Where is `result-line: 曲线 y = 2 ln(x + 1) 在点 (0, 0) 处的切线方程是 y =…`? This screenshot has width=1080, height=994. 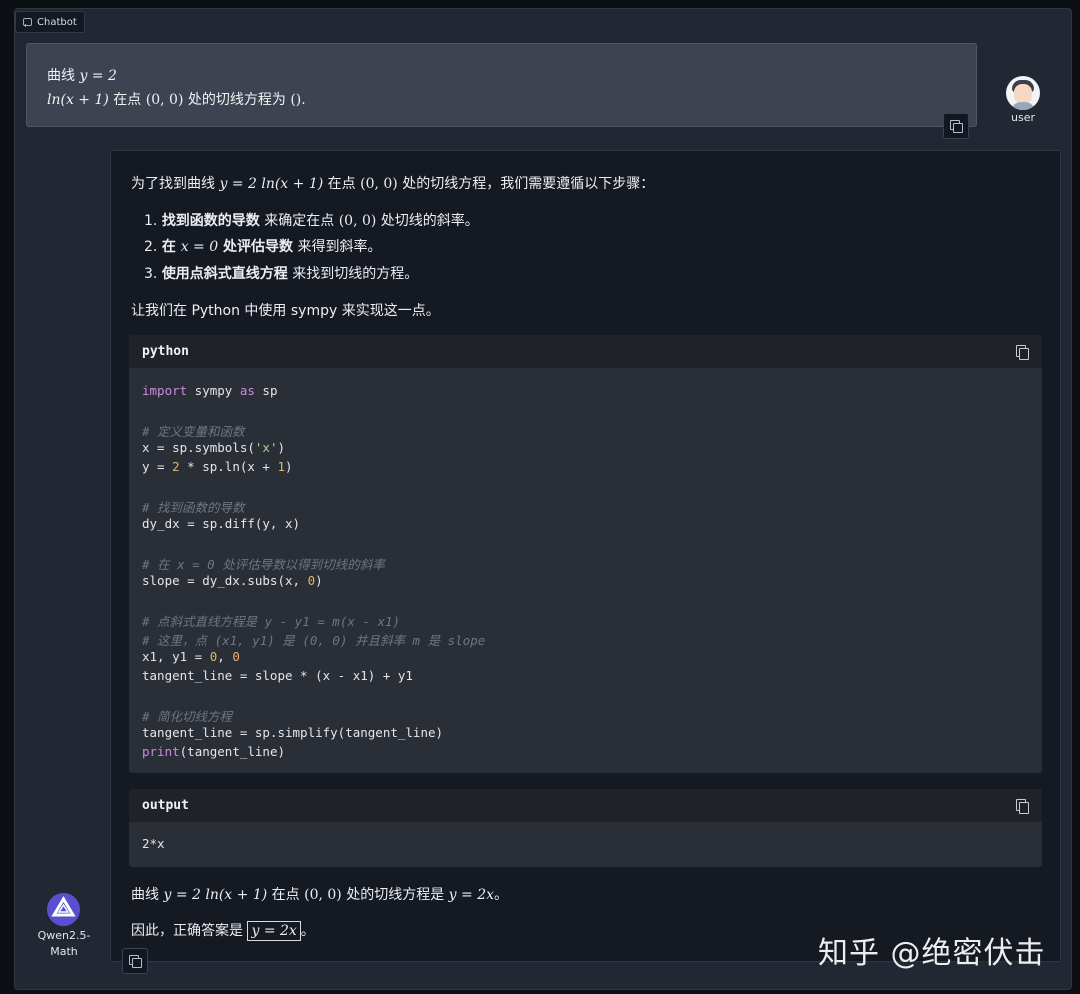 result-line: 曲线 y = 2 ln(x + 1) 在点 (0, 0) 处的切线方程是 y =… is located at coordinates (319, 895).